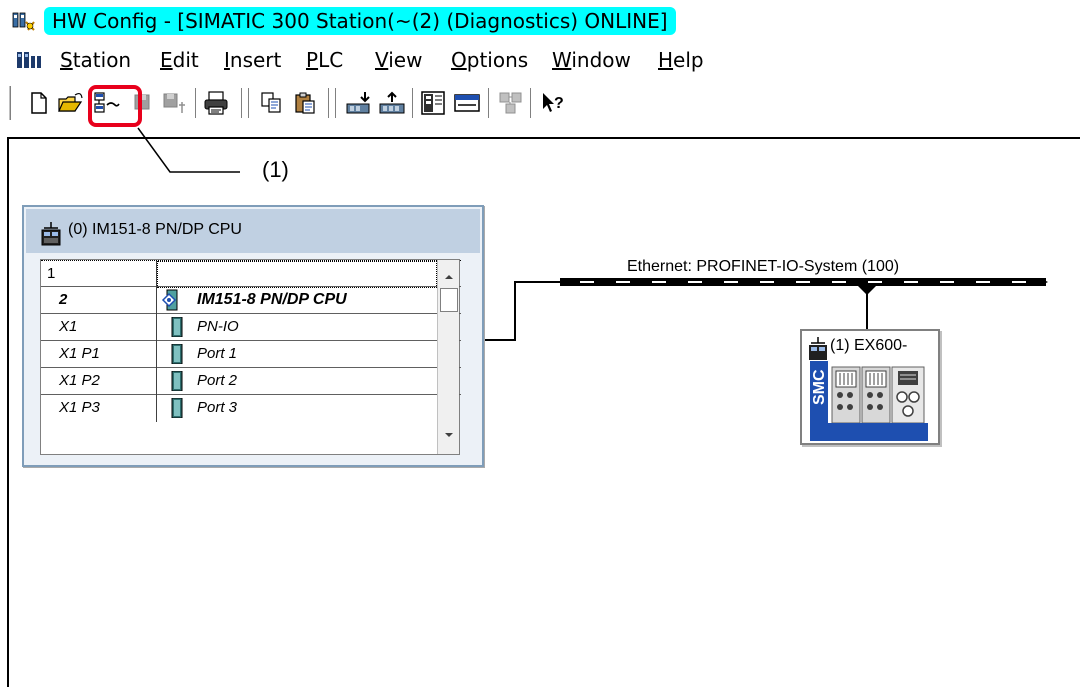  I want to click on rack-row: X1 P1 Port 1, so click(251, 354).